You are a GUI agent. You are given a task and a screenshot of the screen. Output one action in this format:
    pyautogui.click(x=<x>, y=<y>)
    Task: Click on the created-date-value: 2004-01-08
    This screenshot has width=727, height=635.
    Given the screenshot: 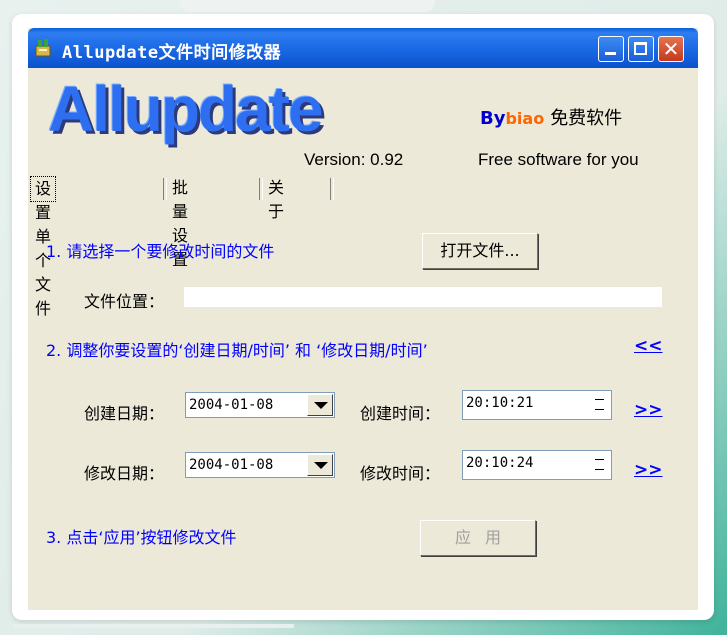 What is the action you would take?
    pyautogui.click(x=231, y=405)
    